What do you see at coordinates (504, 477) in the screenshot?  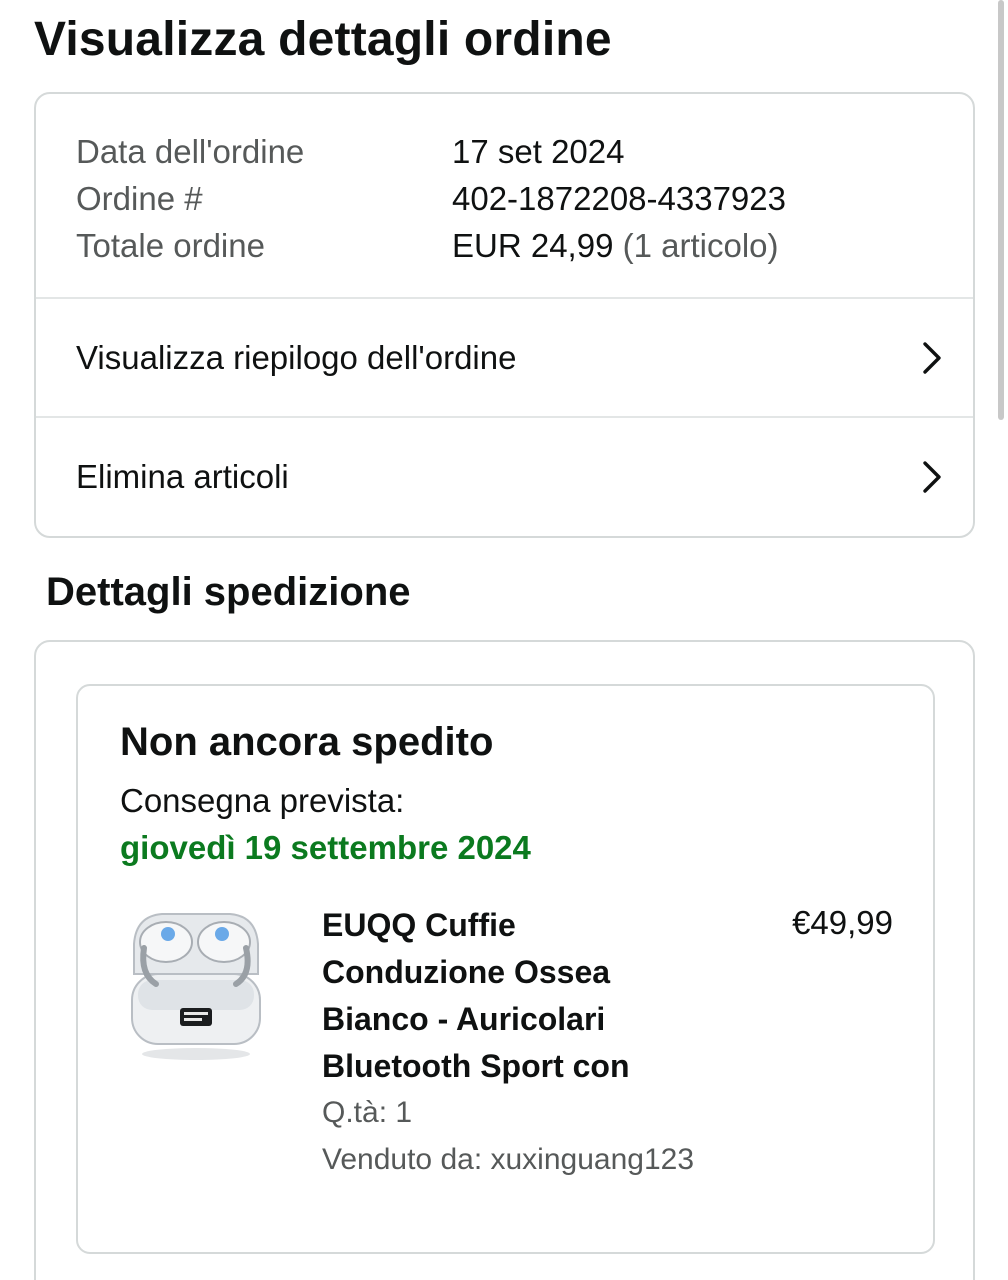 I see `delete-items-link: Elimina articoli` at bounding box center [504, 477].